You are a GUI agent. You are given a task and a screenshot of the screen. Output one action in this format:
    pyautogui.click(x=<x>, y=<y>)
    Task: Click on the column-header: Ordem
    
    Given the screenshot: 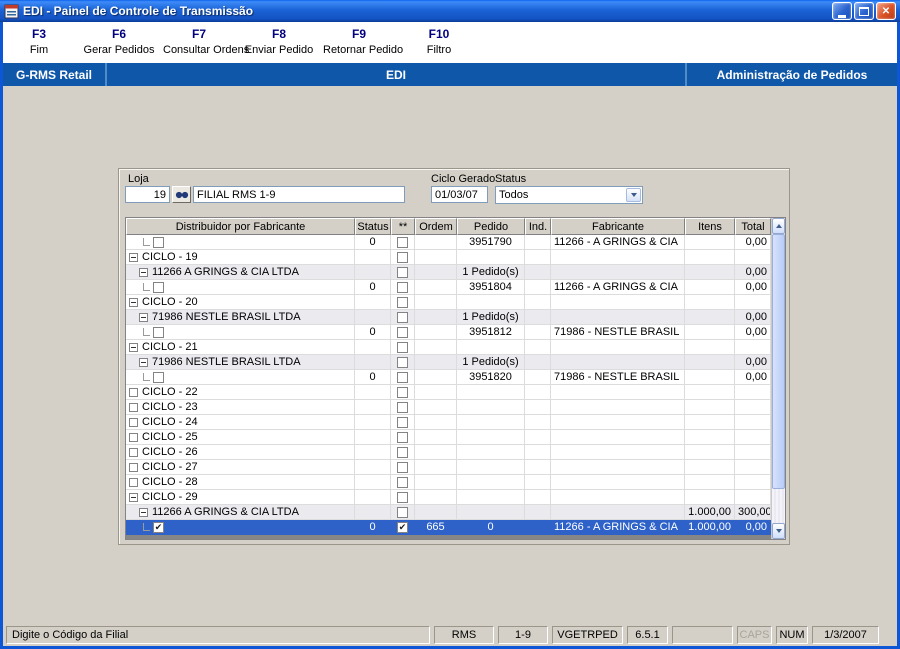 What is the action you would take?
    pyautogui.click(x=436, y=226)
    